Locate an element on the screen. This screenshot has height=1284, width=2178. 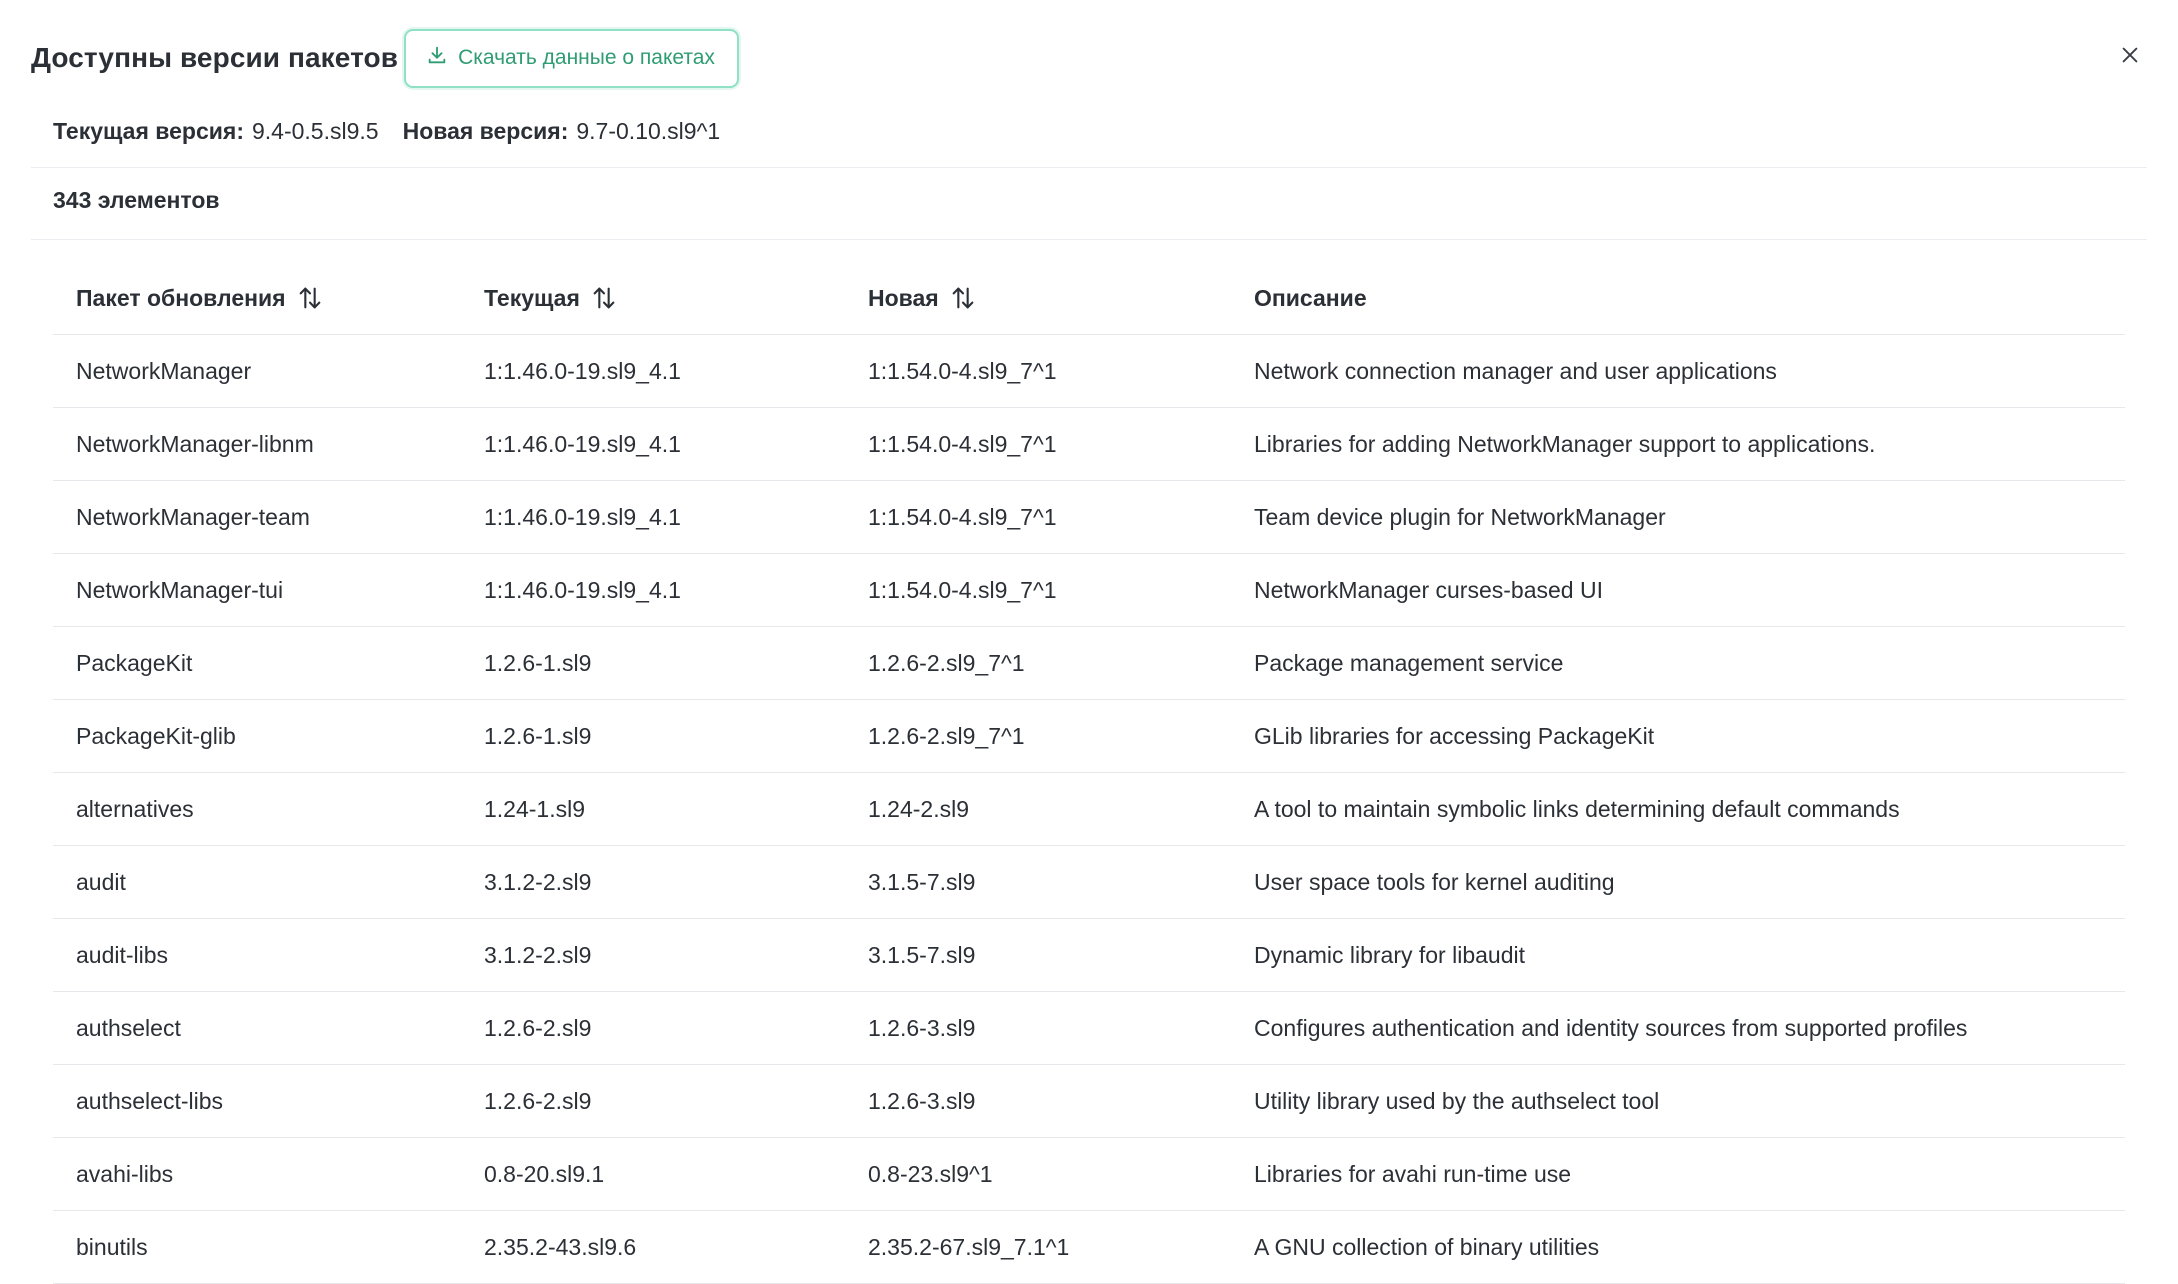
column-header-package: Пакет обновления is located at coordinates (257, 298).